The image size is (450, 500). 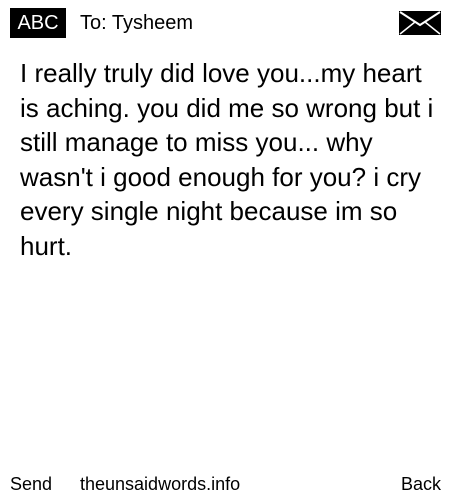 I want to click on envelope-icon, so click(x=420, y=23).